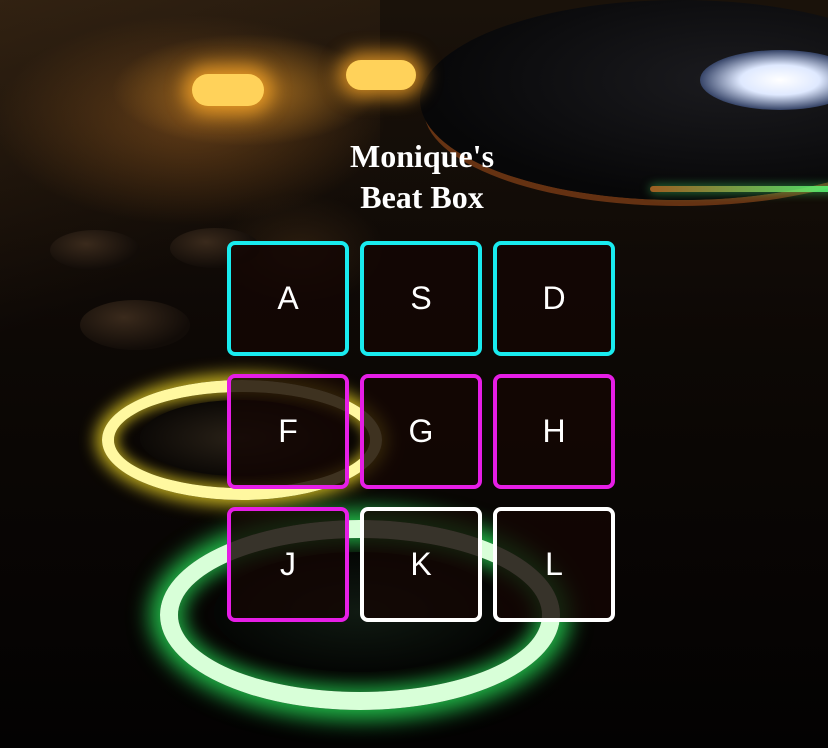 This screenshot has width=828, height=748. What do you see at coordinates (288, 564) in the screenshot?
I see `drum-pad-j: J` at bounding box center [288, 564].